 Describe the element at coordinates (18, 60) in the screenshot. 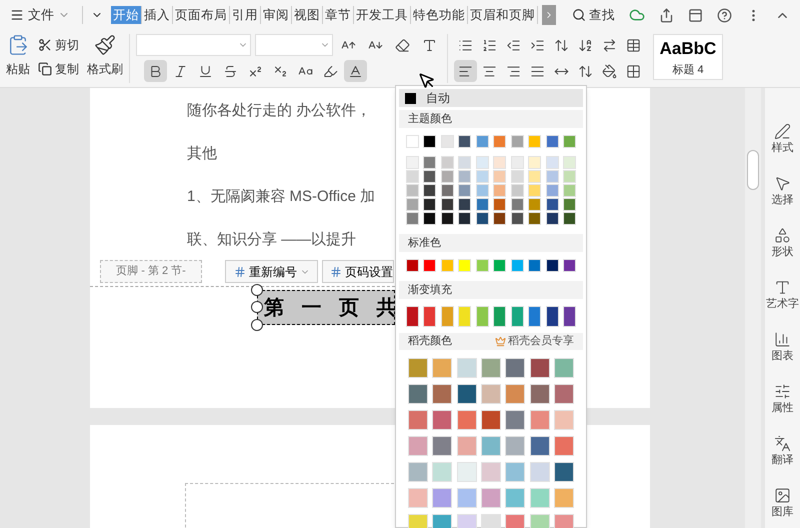

I see `paste-button: 粘贴` at that location.